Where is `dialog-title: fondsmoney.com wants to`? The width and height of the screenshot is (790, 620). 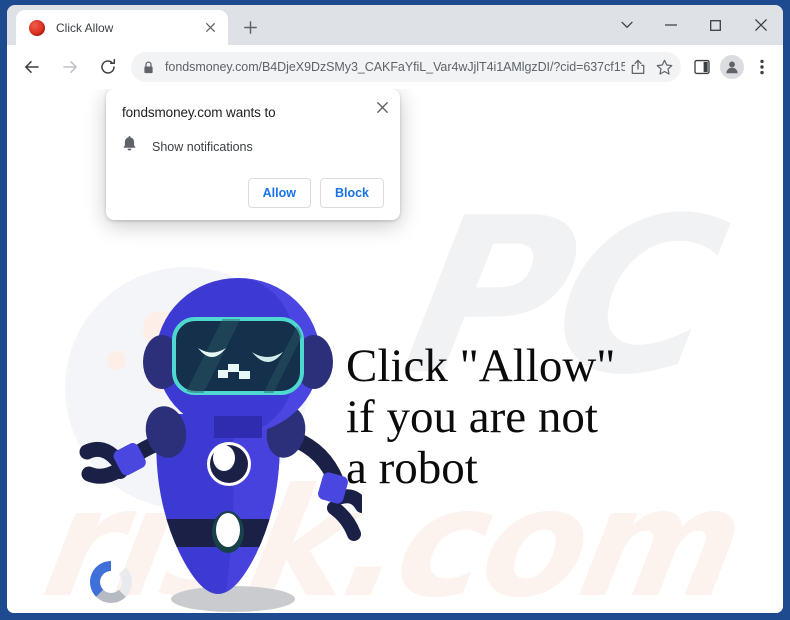
dialog-title: fondsmoney.com wants to is located at coordinates (199, 112).